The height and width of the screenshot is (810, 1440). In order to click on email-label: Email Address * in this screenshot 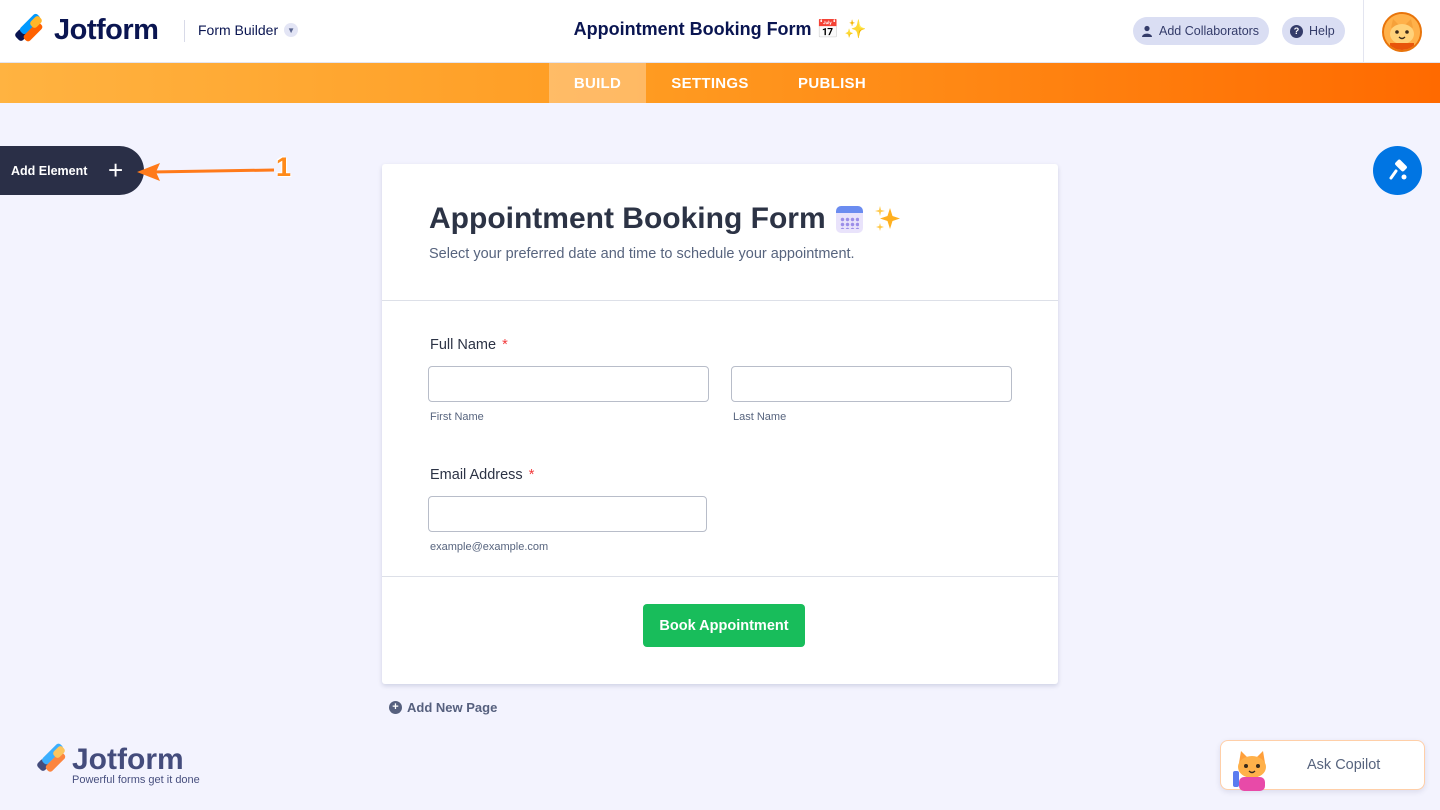, I will do `click(482, 475)`.